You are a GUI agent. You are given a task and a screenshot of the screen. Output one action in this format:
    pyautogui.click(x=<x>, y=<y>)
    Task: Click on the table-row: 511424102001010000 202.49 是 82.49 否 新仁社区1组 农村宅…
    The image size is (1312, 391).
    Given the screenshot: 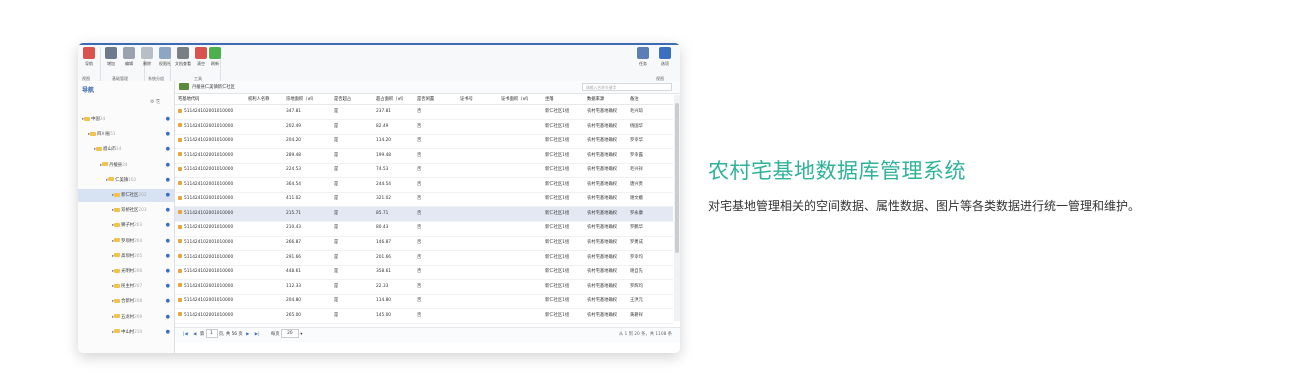 What is the action you would take?
    pyautogui.click(x=424, y=127)
    